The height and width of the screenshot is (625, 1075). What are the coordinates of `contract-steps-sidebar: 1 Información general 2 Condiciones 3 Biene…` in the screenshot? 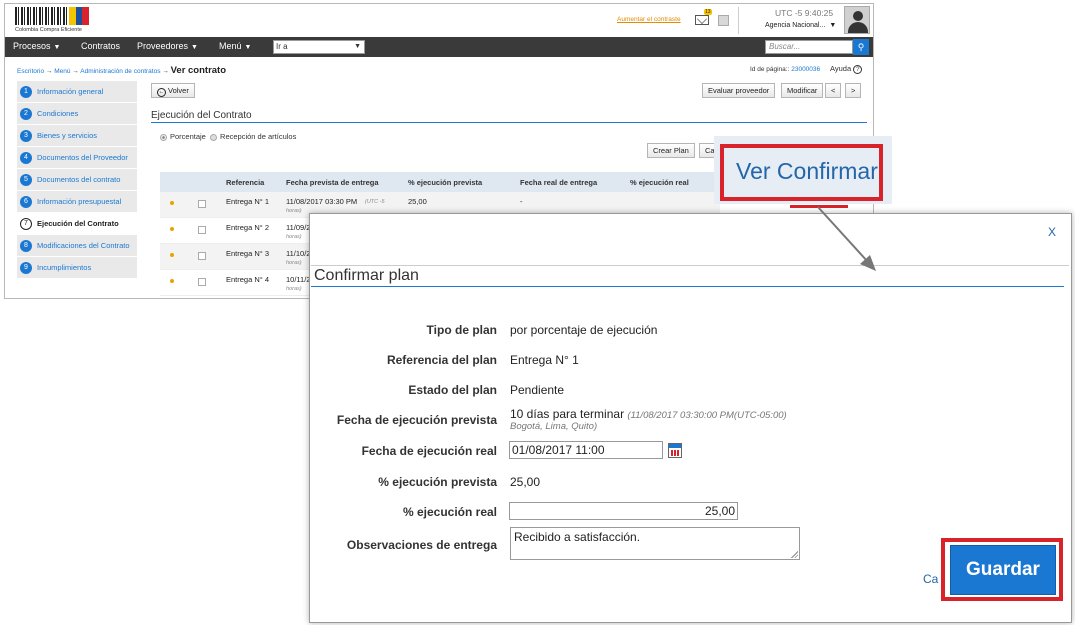 It's located at (77, 180).